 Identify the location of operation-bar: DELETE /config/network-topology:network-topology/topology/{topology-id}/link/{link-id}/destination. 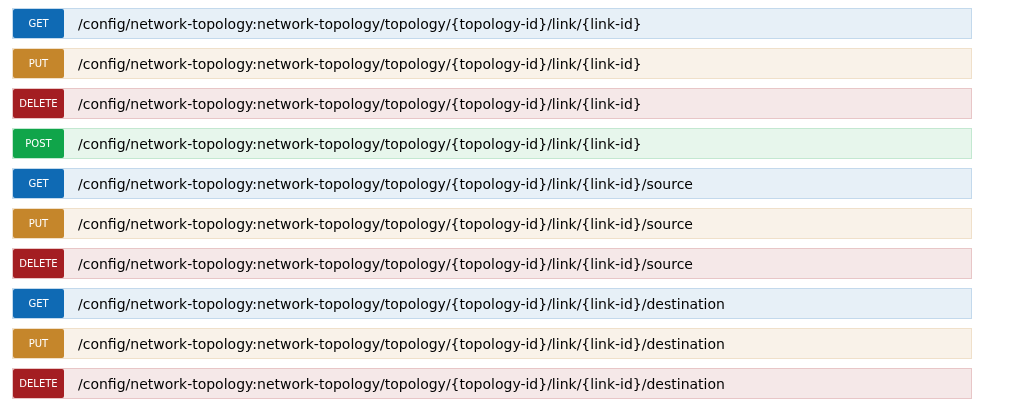
(492, 383).